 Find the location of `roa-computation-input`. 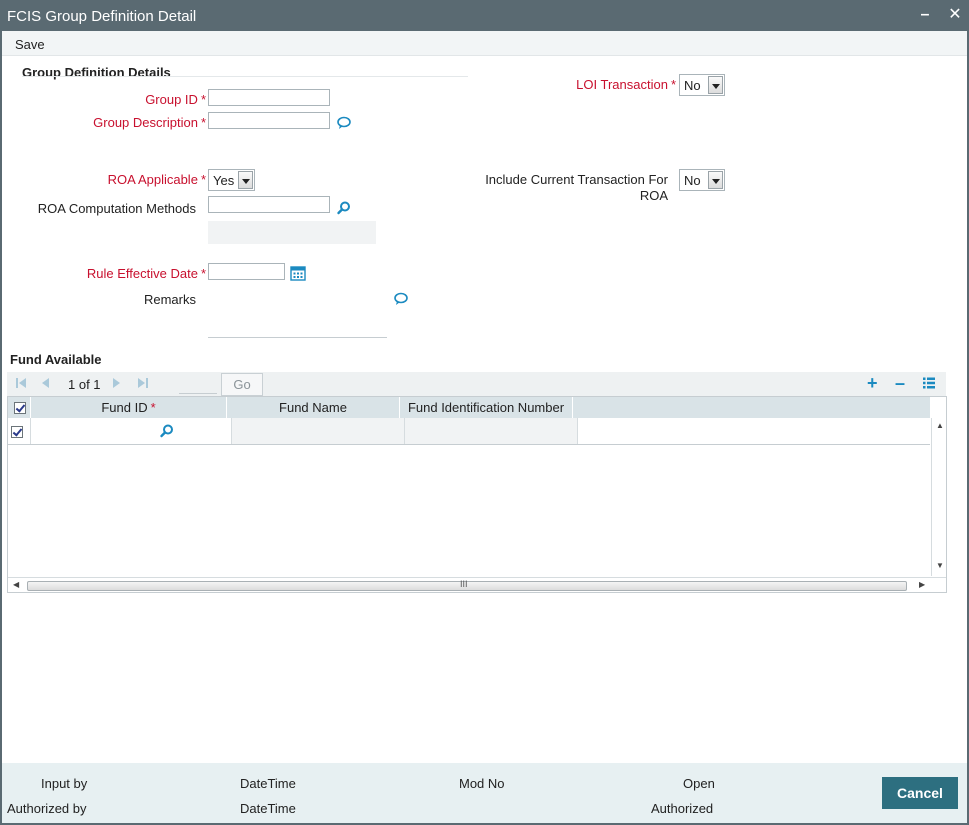

roa-computation-input is located at coordinates (269, 204).